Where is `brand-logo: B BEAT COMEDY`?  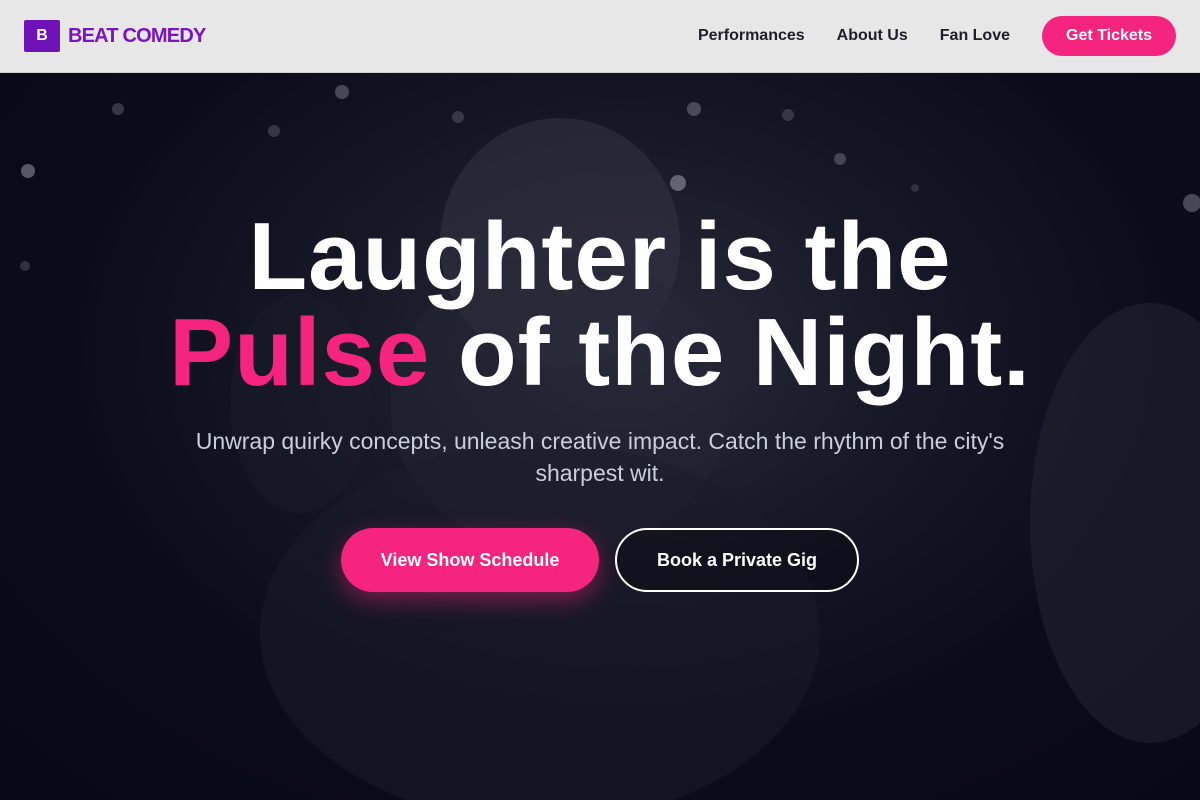
brand-logo: B BEAT COMEDY is located at coordinates (115, 36).